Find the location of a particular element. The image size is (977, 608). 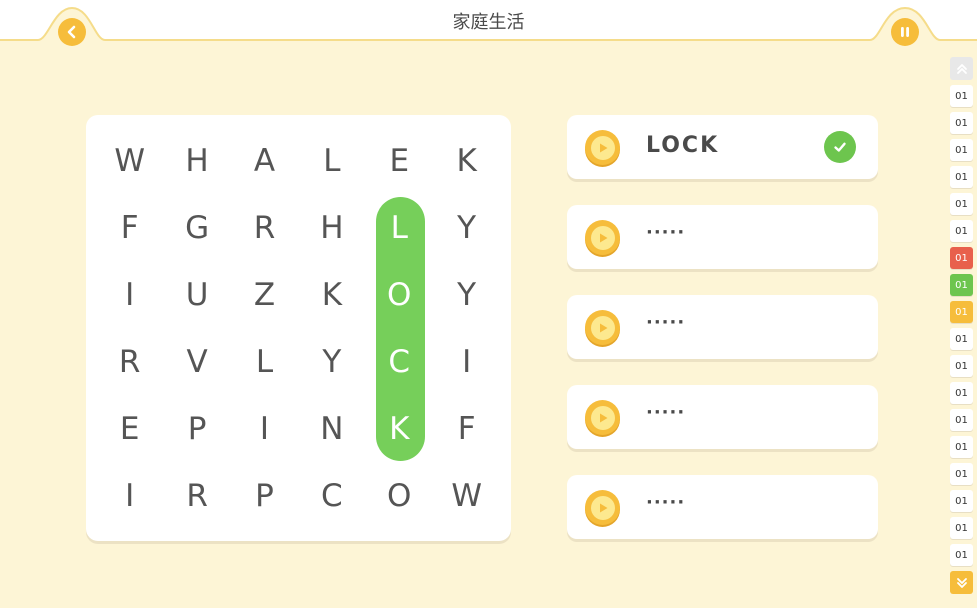

grid-letter-cell: G is located at coordinates (196, 227).